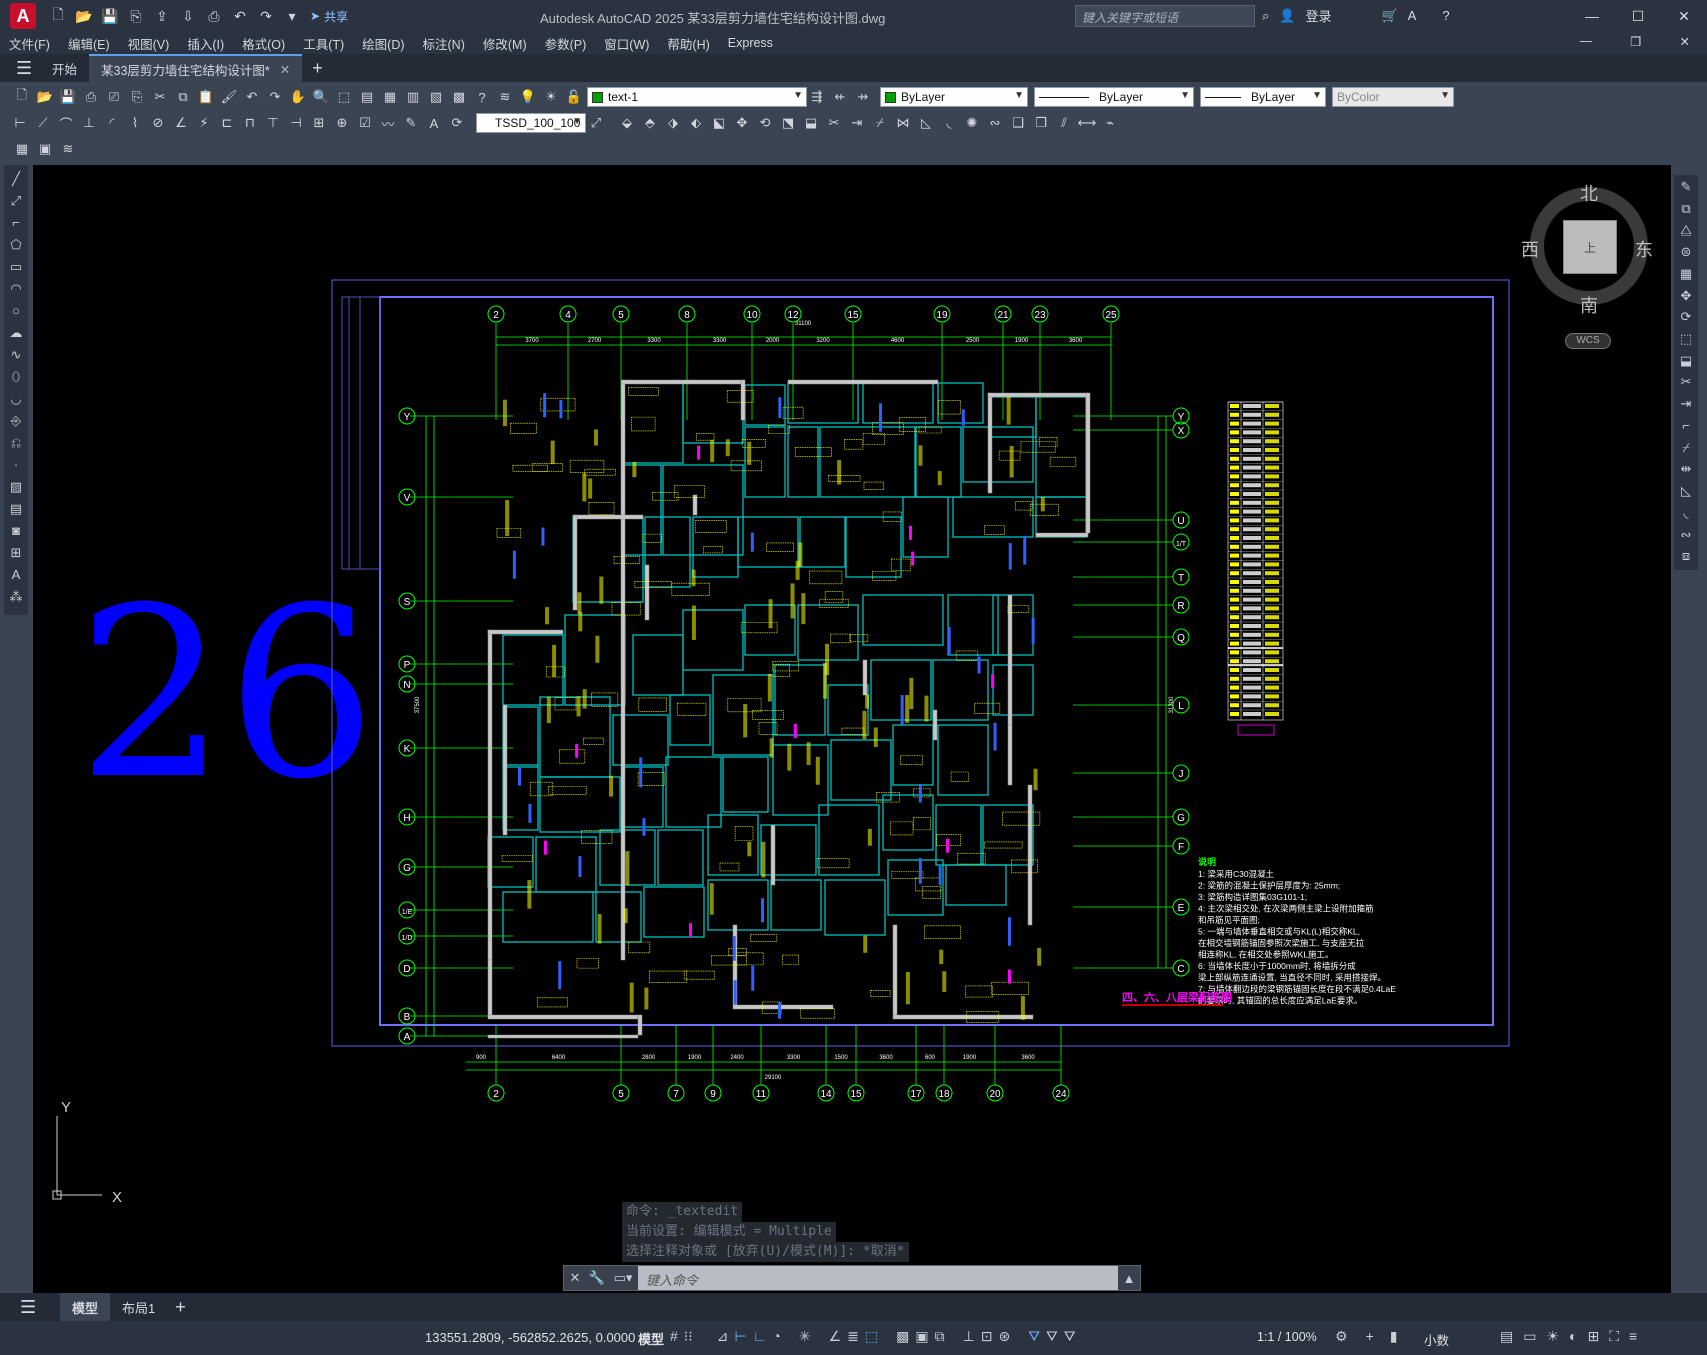 The image size is (1707, 1355). Describe the element at coordinates (742, 123) in the screenshot. I see `modify-move-icon: ✥` at that location.